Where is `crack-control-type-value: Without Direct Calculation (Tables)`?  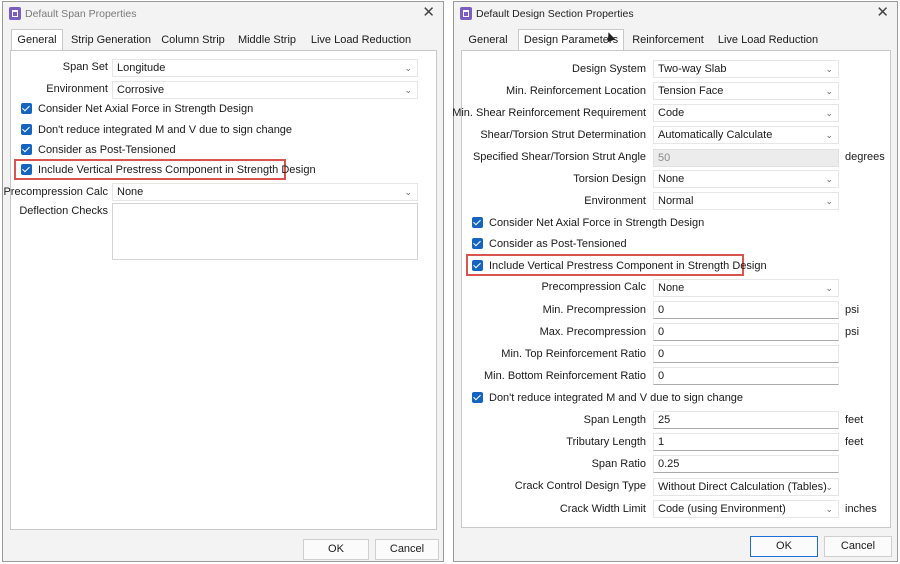
crack-control-type-value: Without Direct Calculation (Tables) is located at coordinates (742, 487).